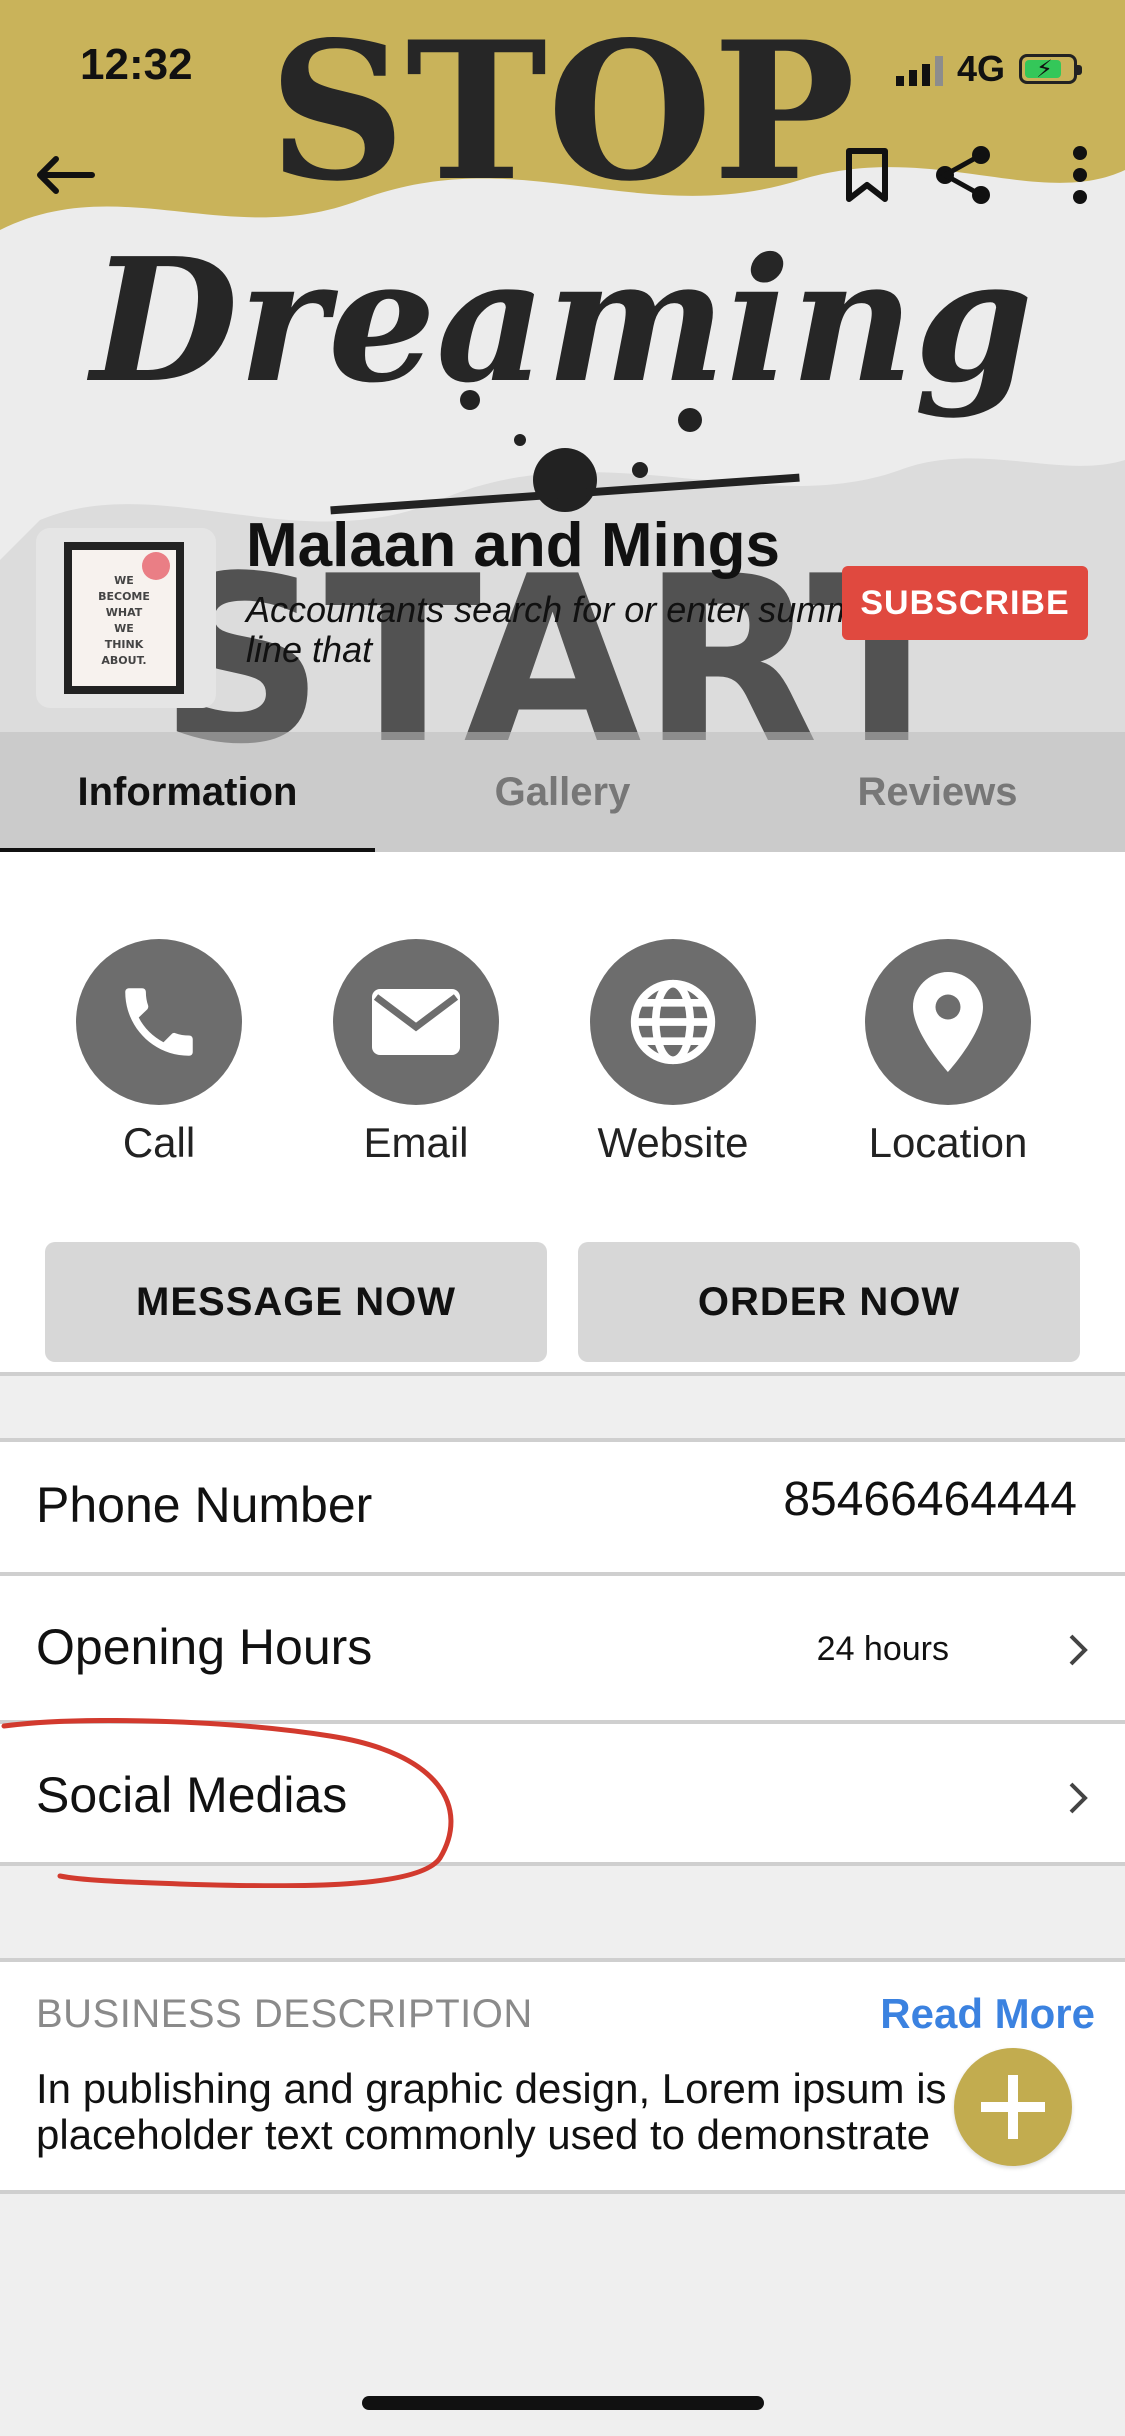  Describe the element at coordinates (963, 175) in the screenshot. I see `share-icon` at that location.